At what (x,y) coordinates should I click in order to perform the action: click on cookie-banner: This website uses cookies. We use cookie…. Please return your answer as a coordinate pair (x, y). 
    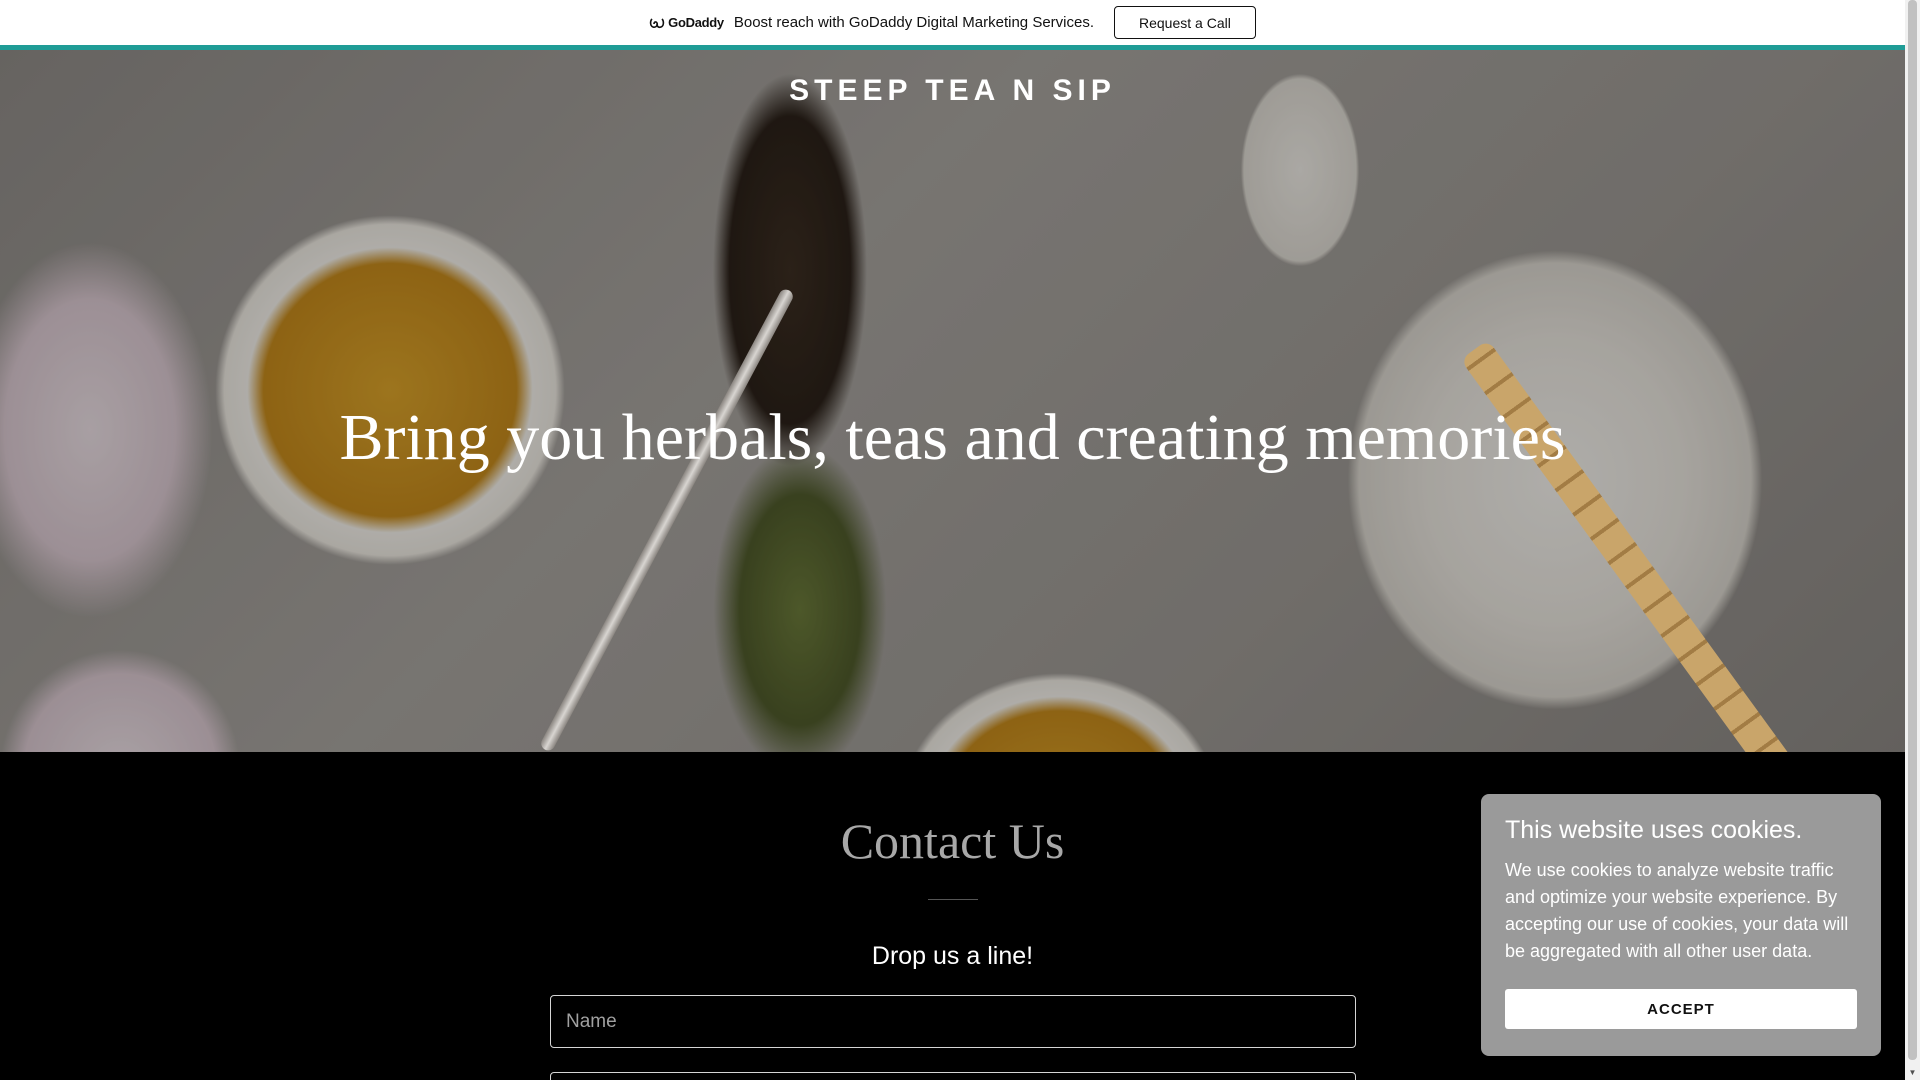
    Looking at the image, I should click on (1681, 925).